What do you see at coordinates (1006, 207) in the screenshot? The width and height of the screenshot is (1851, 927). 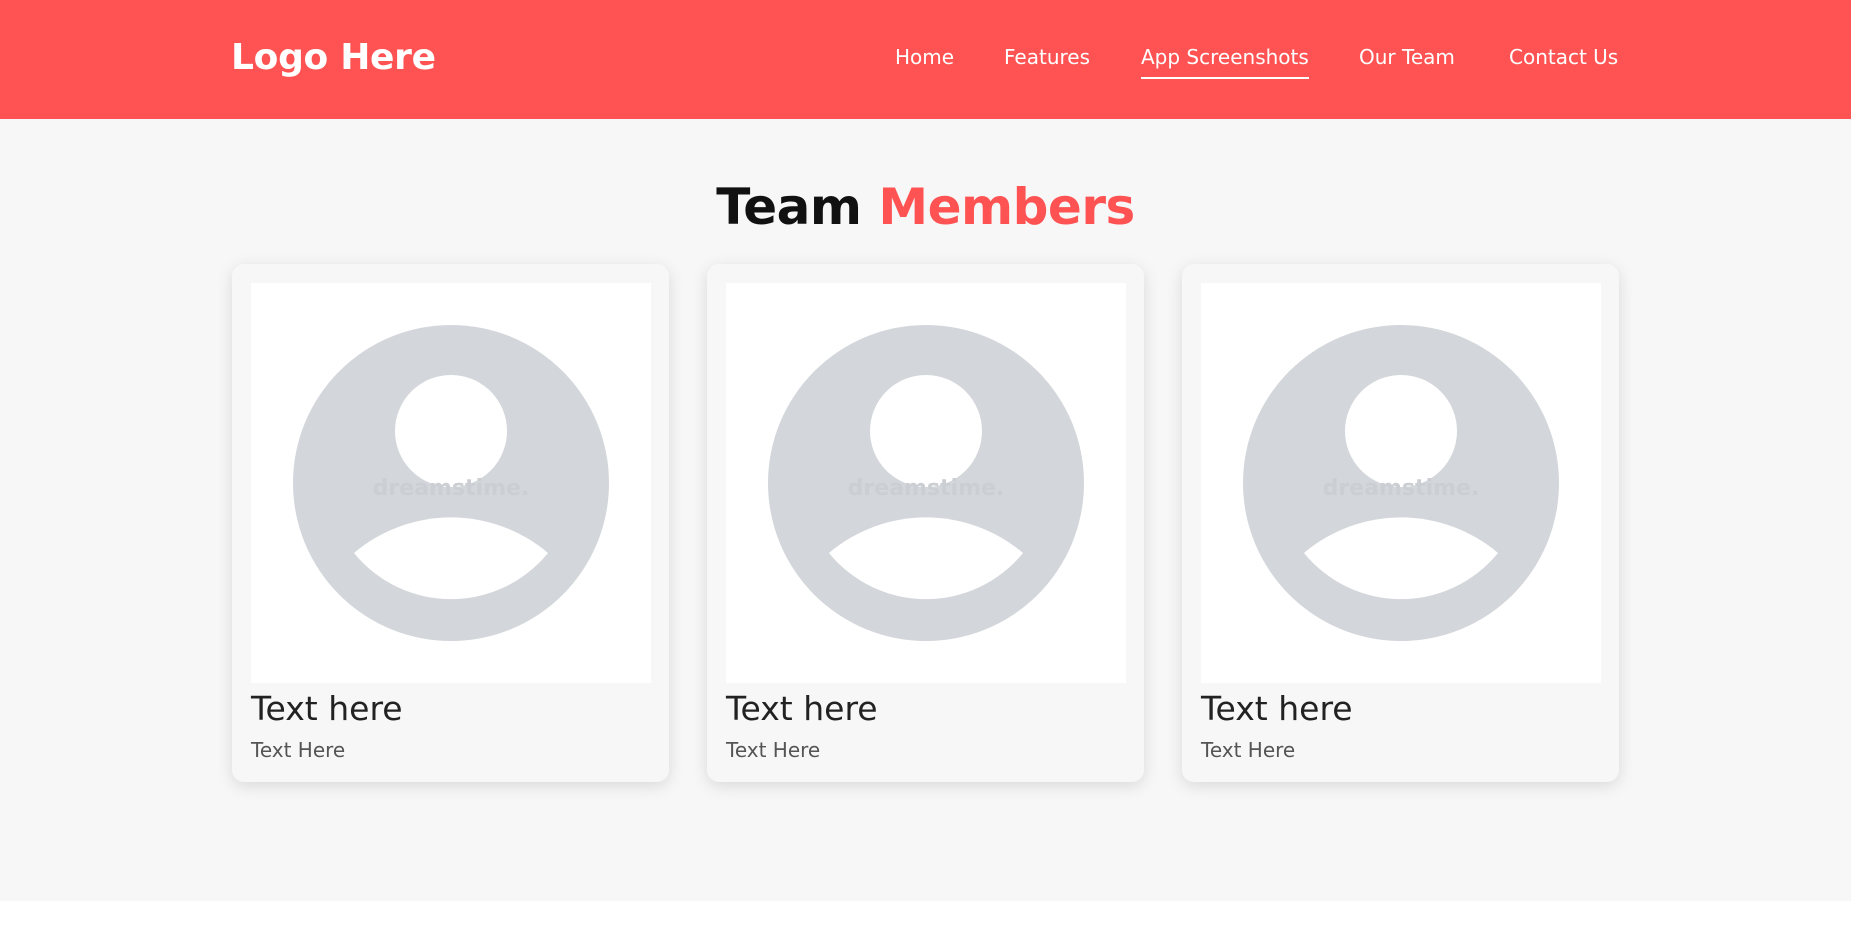 I see `title-part-members: Members` at bounding box center [1006, 207].